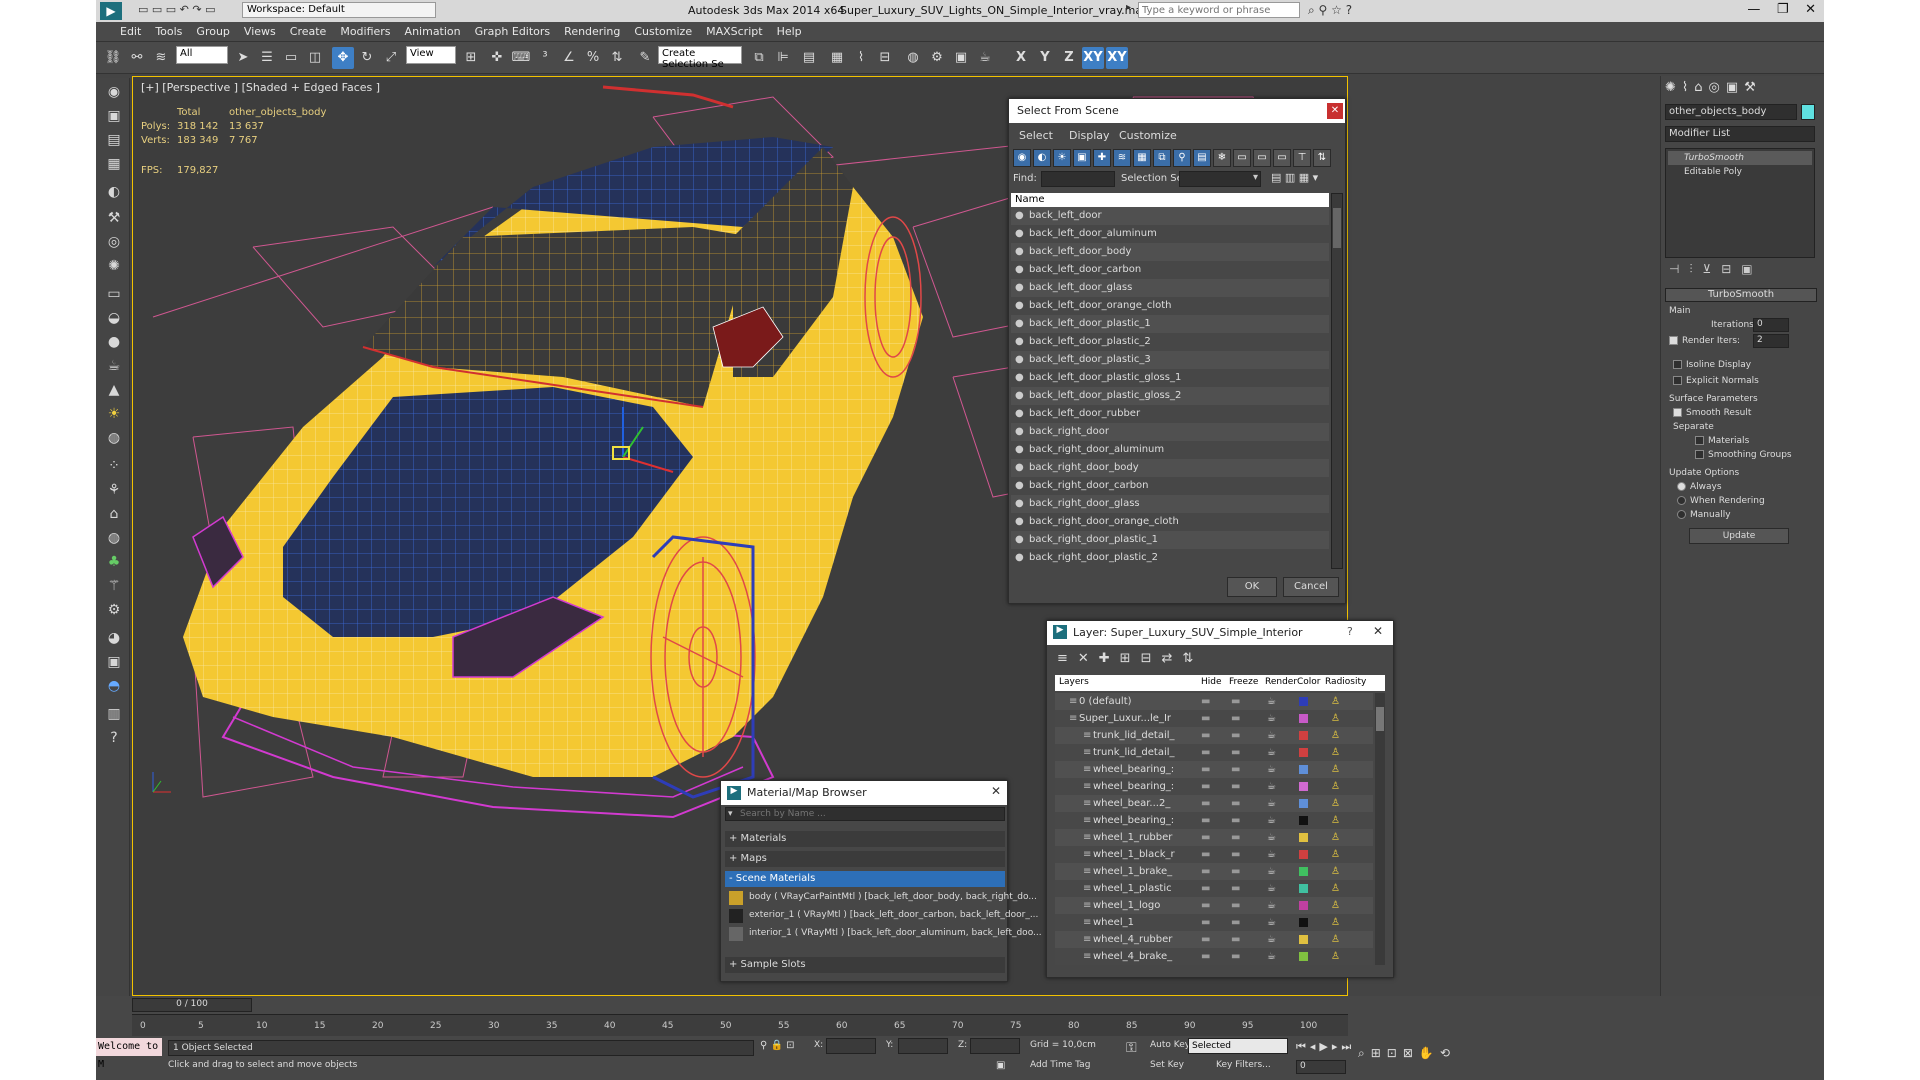  I want to click on teapot-icon: ☕, so click(114, 366).